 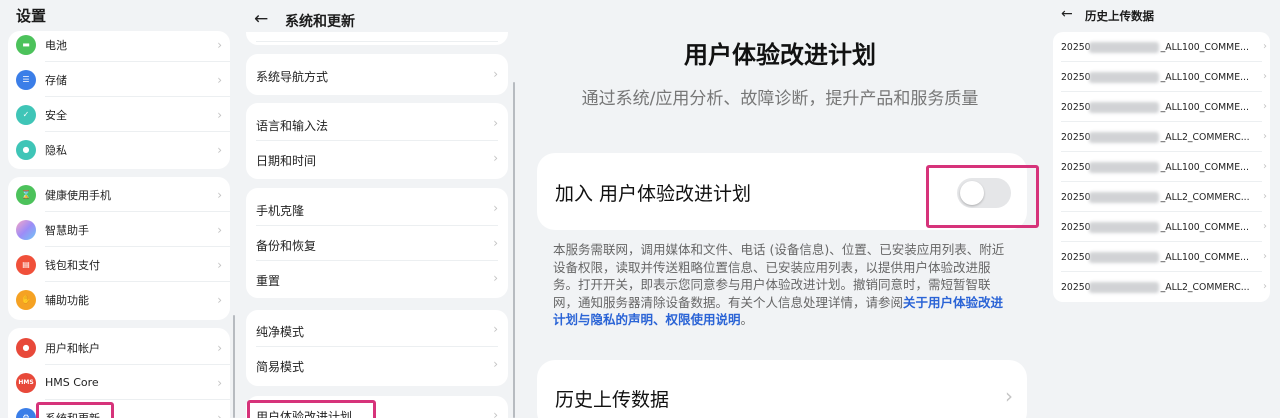 I want to click on system-group-navigation: 系统导航方式 ›, so click(x=377, y=74).